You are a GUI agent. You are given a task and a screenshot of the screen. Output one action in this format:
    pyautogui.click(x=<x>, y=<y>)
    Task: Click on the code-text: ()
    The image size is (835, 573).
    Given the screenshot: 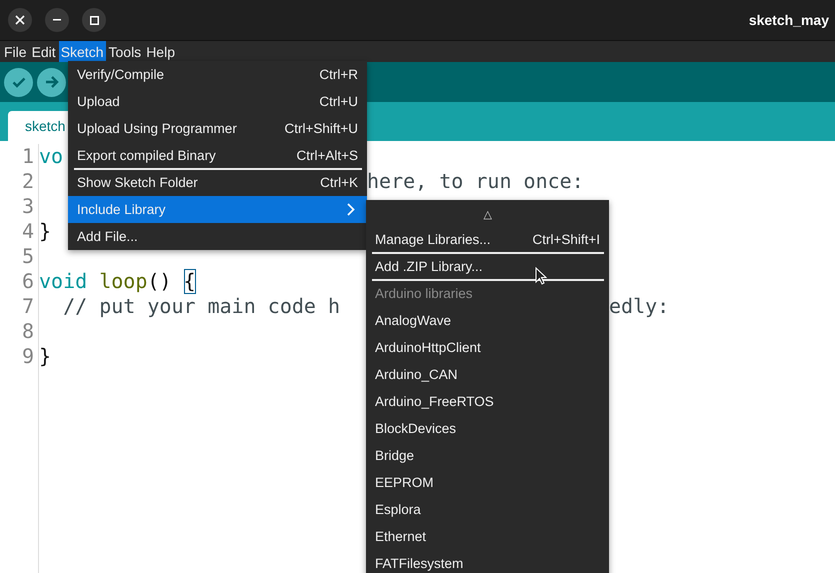 What is the action you would take?
    pyautogui.click(x=159, y=281)
    